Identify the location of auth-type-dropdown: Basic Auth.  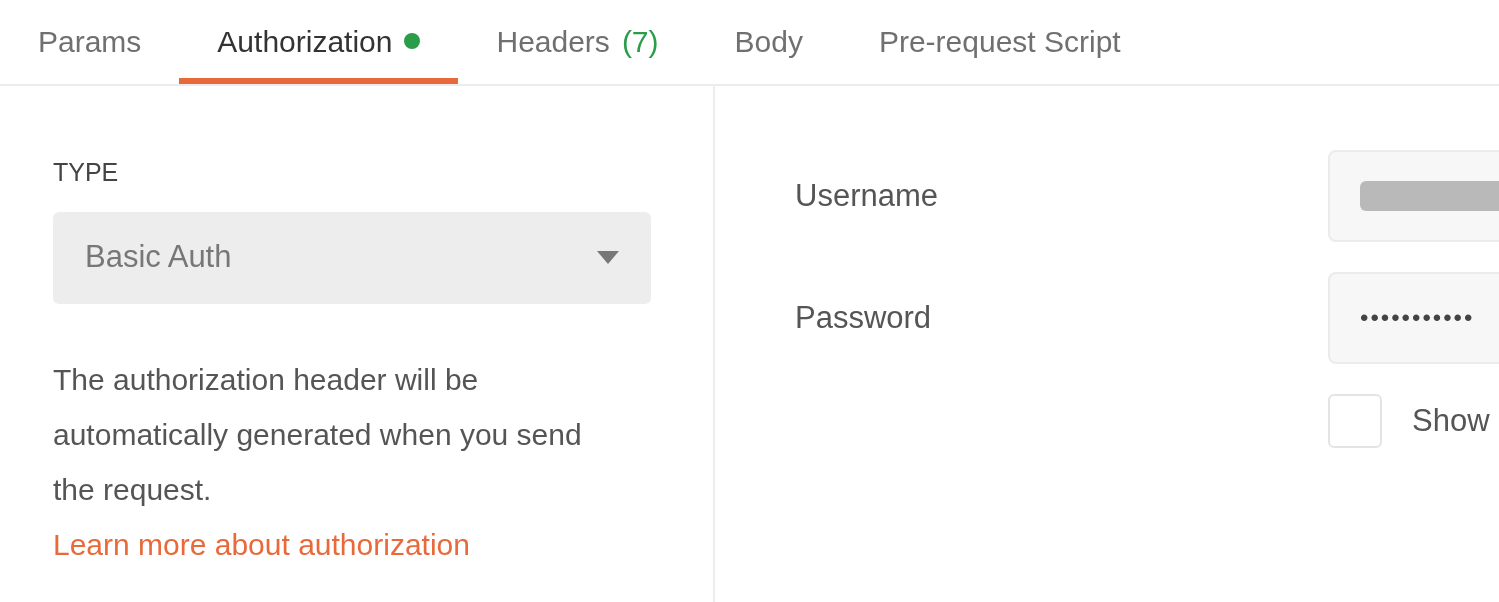
(352, 257).